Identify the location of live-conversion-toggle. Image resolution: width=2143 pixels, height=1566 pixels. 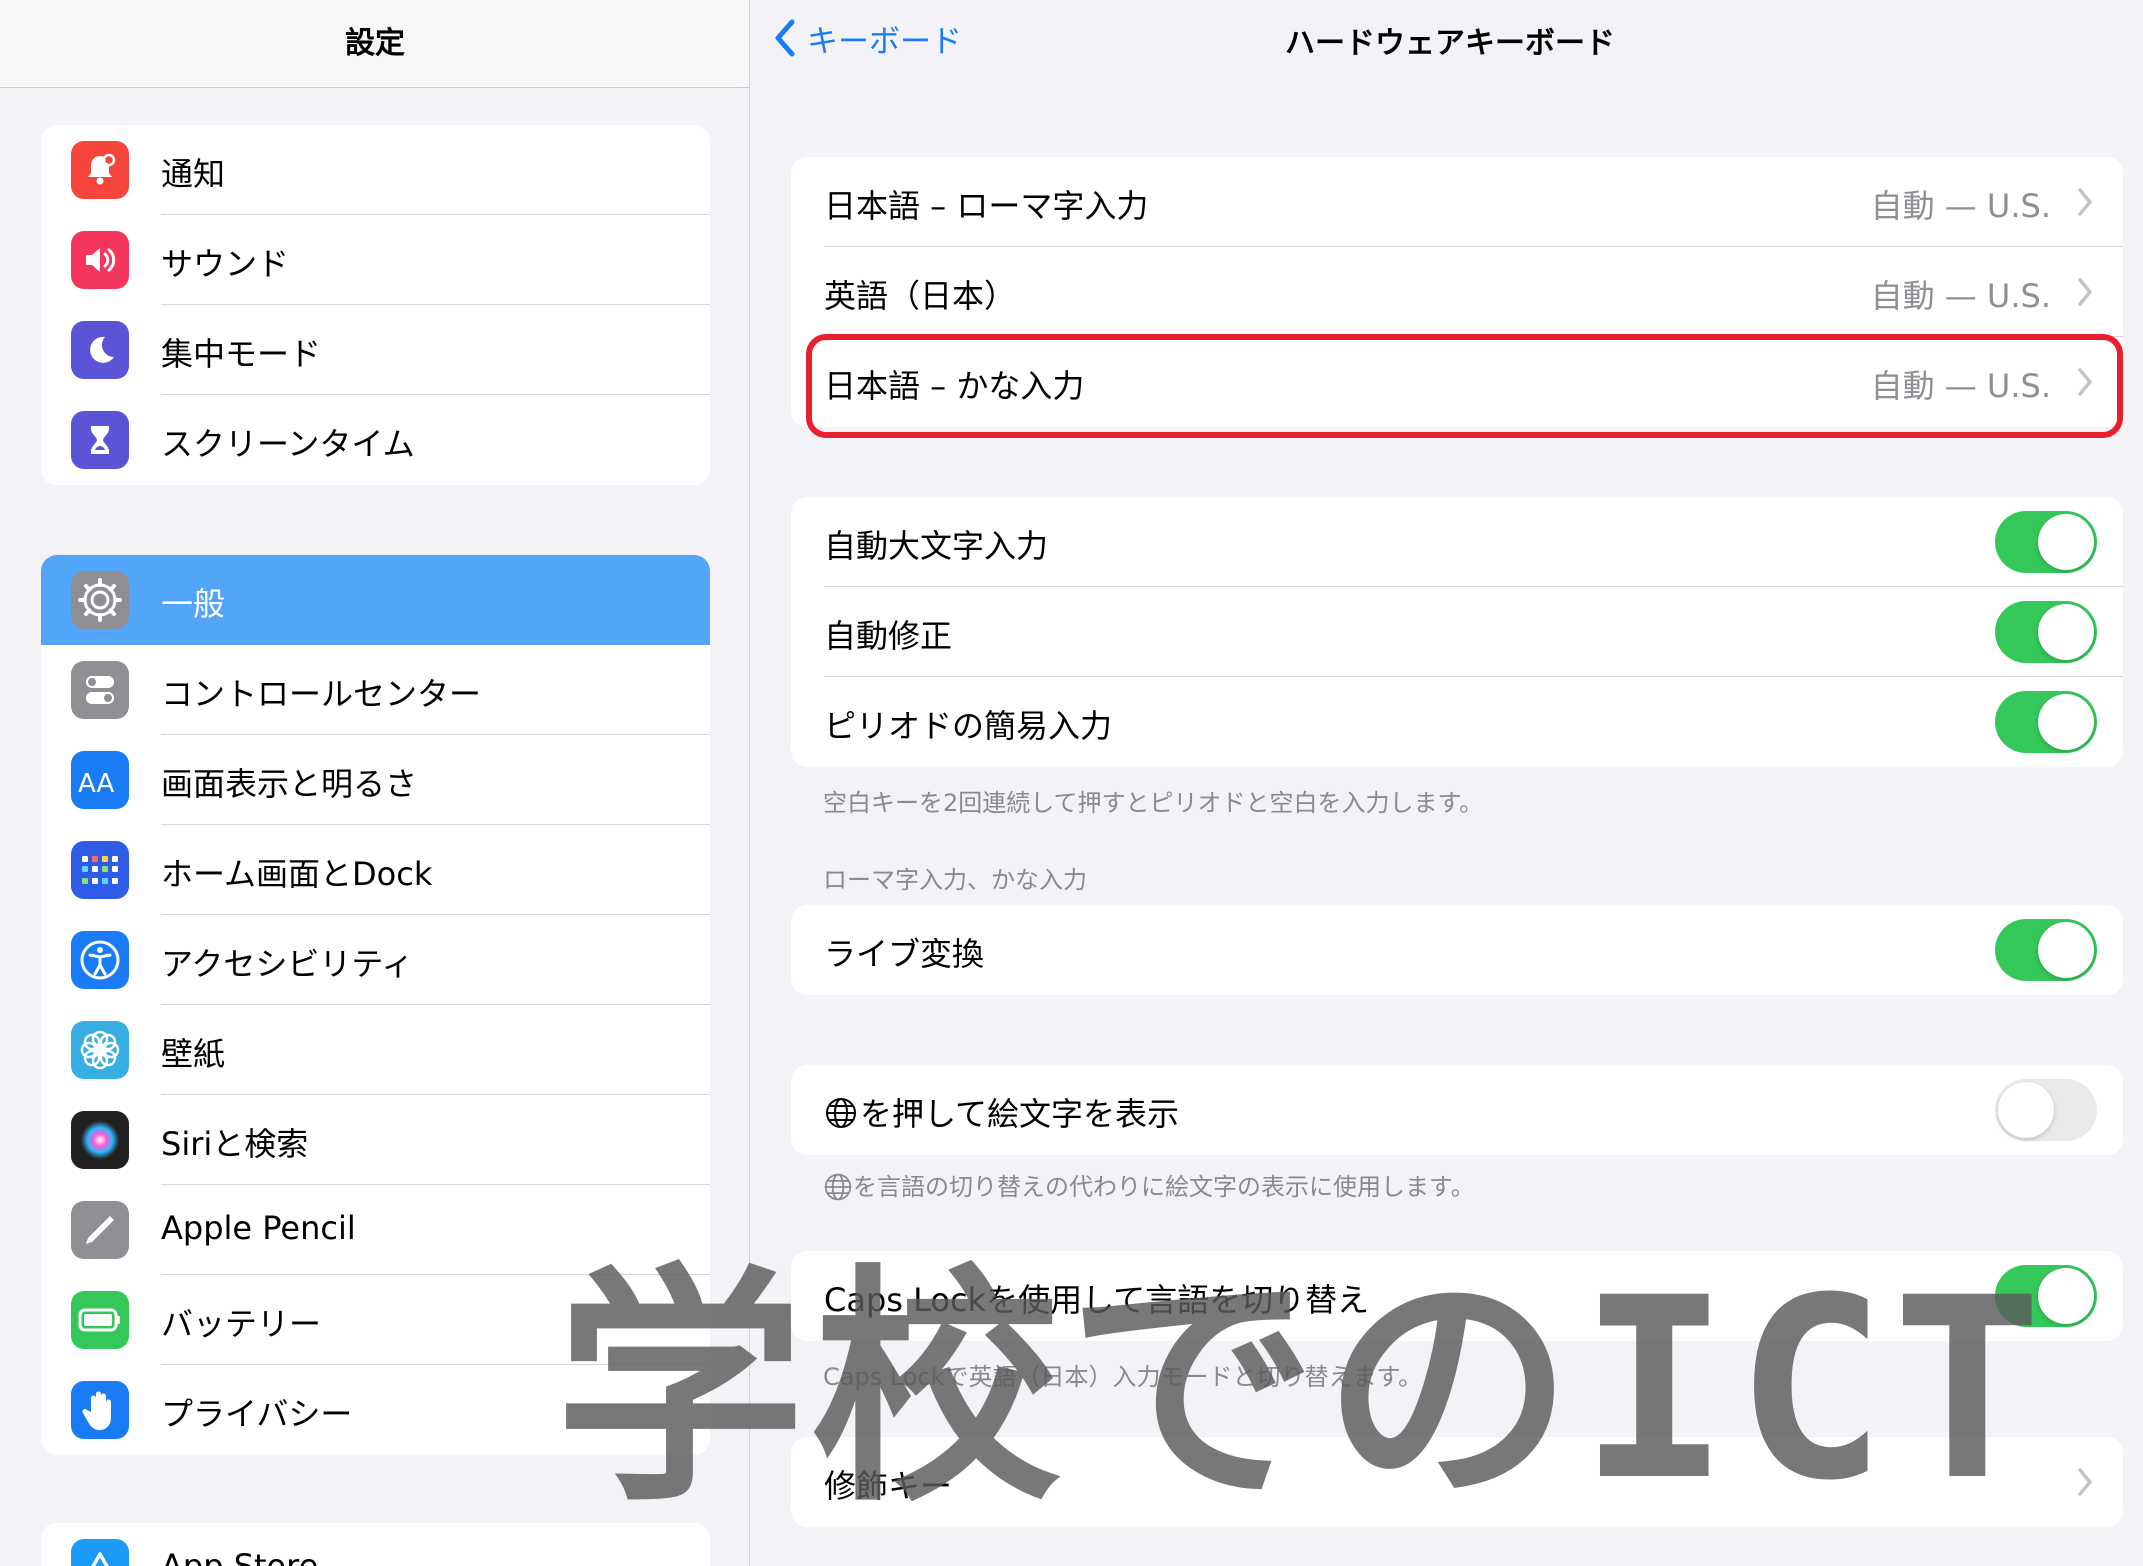
(2046, 950).